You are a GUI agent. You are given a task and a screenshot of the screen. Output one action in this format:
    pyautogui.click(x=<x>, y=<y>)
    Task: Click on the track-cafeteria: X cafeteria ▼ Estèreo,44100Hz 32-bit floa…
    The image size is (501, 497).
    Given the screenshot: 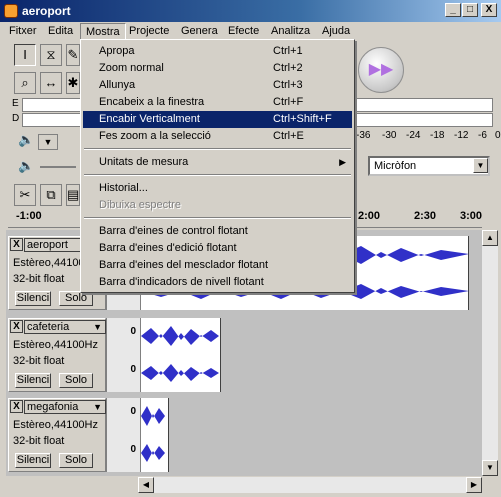 What is the action you would take?
    pyautogui.click(x=244, y=355)
    